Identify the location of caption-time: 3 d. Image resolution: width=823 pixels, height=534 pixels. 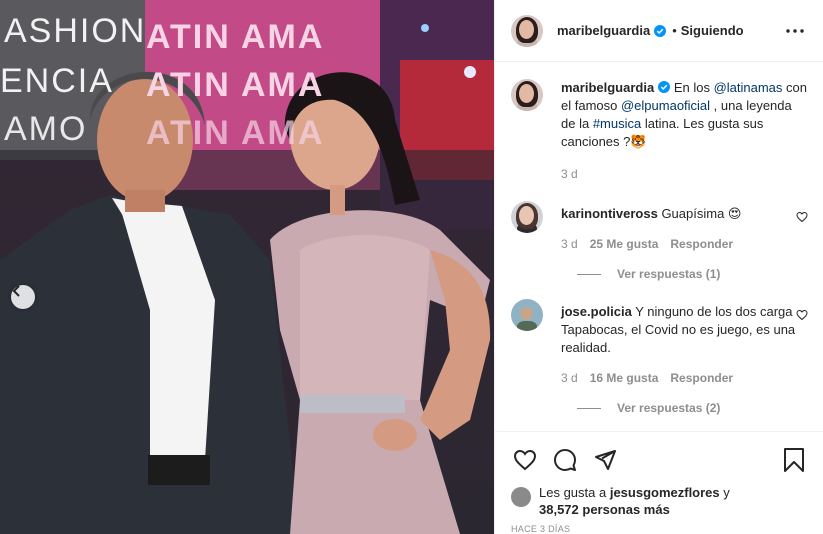
(569, 174).